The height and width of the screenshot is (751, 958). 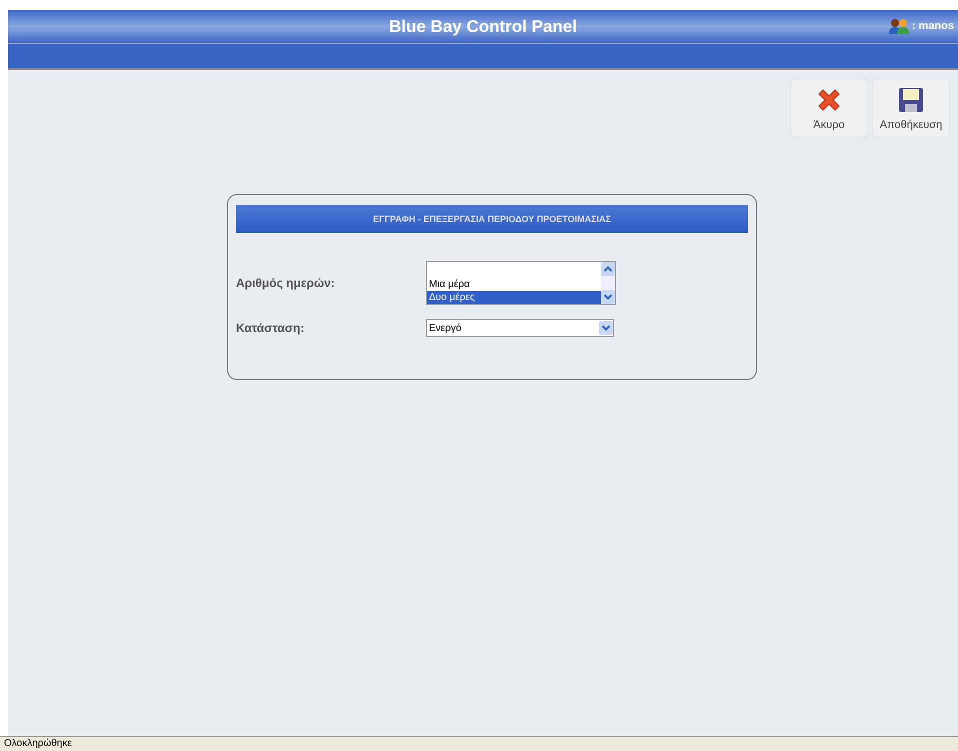 What do you see at coordinates (38, 743) in the screenshot?
I see `status-text: Ολοκληρώθηκε` at bounding box center [38, 743].